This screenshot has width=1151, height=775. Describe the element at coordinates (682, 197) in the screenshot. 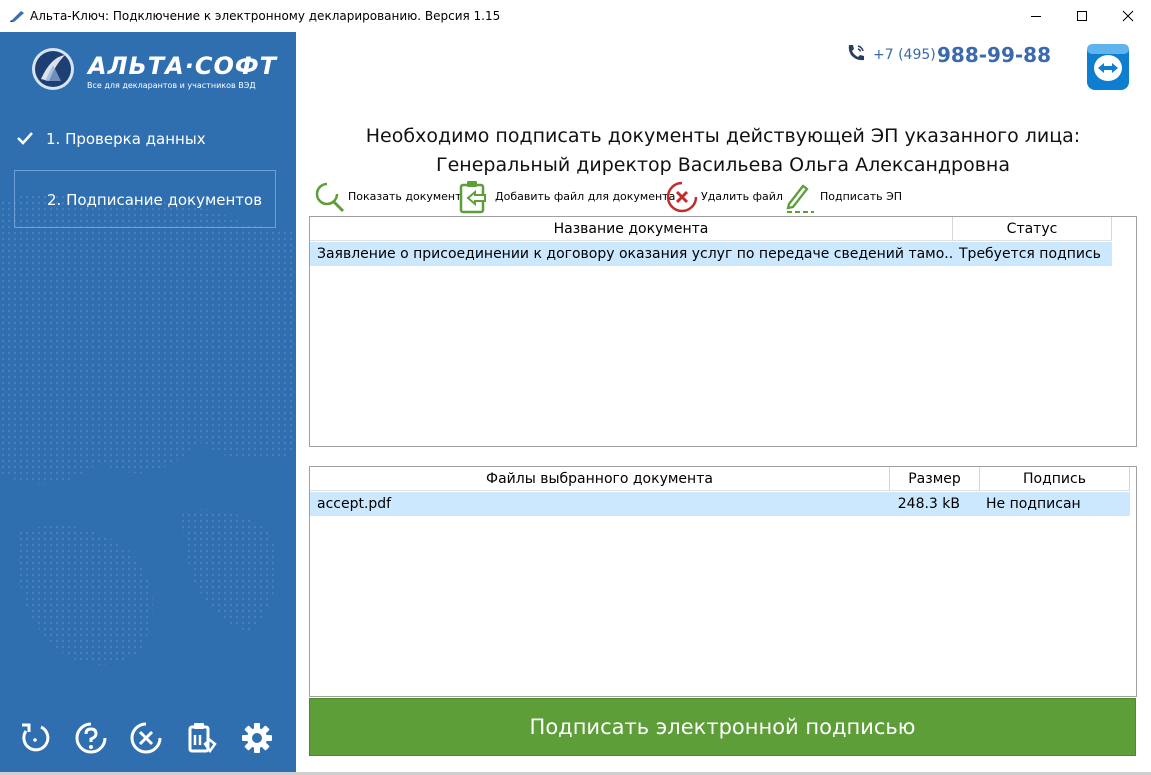

I see `delete-icon` at that location.